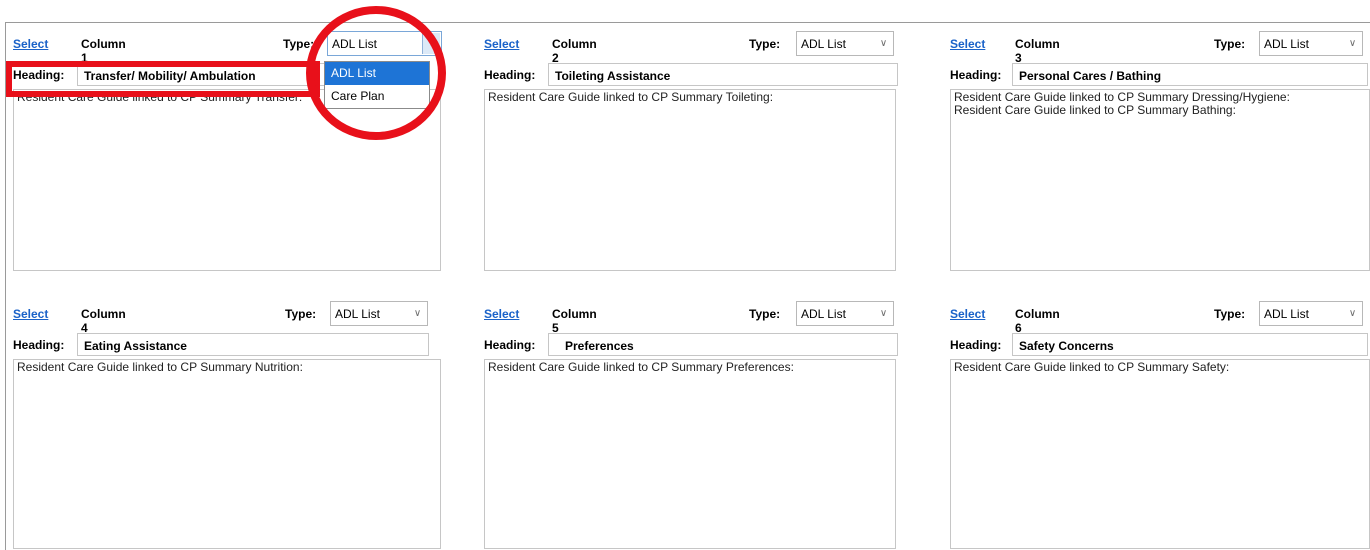 Image resolution: width=1370 pixels, height=550 pixels. I want to click on column-5-select-link: Select, so click(501, 314).